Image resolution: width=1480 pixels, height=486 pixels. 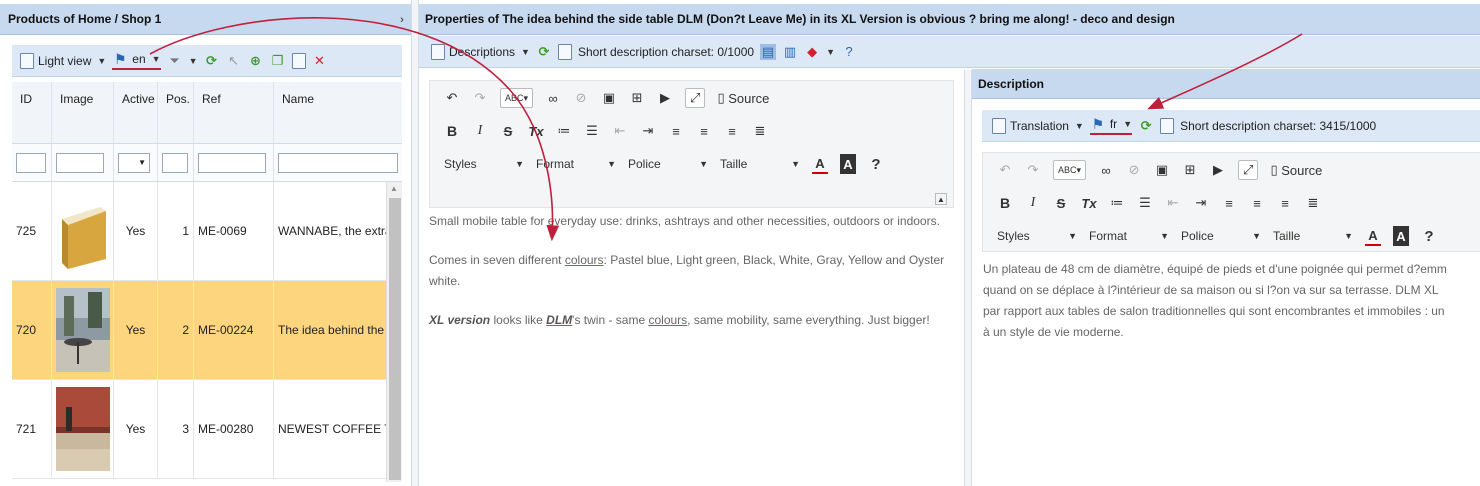 I want to click on col-header-id: ID, so click(x=32, y=112).